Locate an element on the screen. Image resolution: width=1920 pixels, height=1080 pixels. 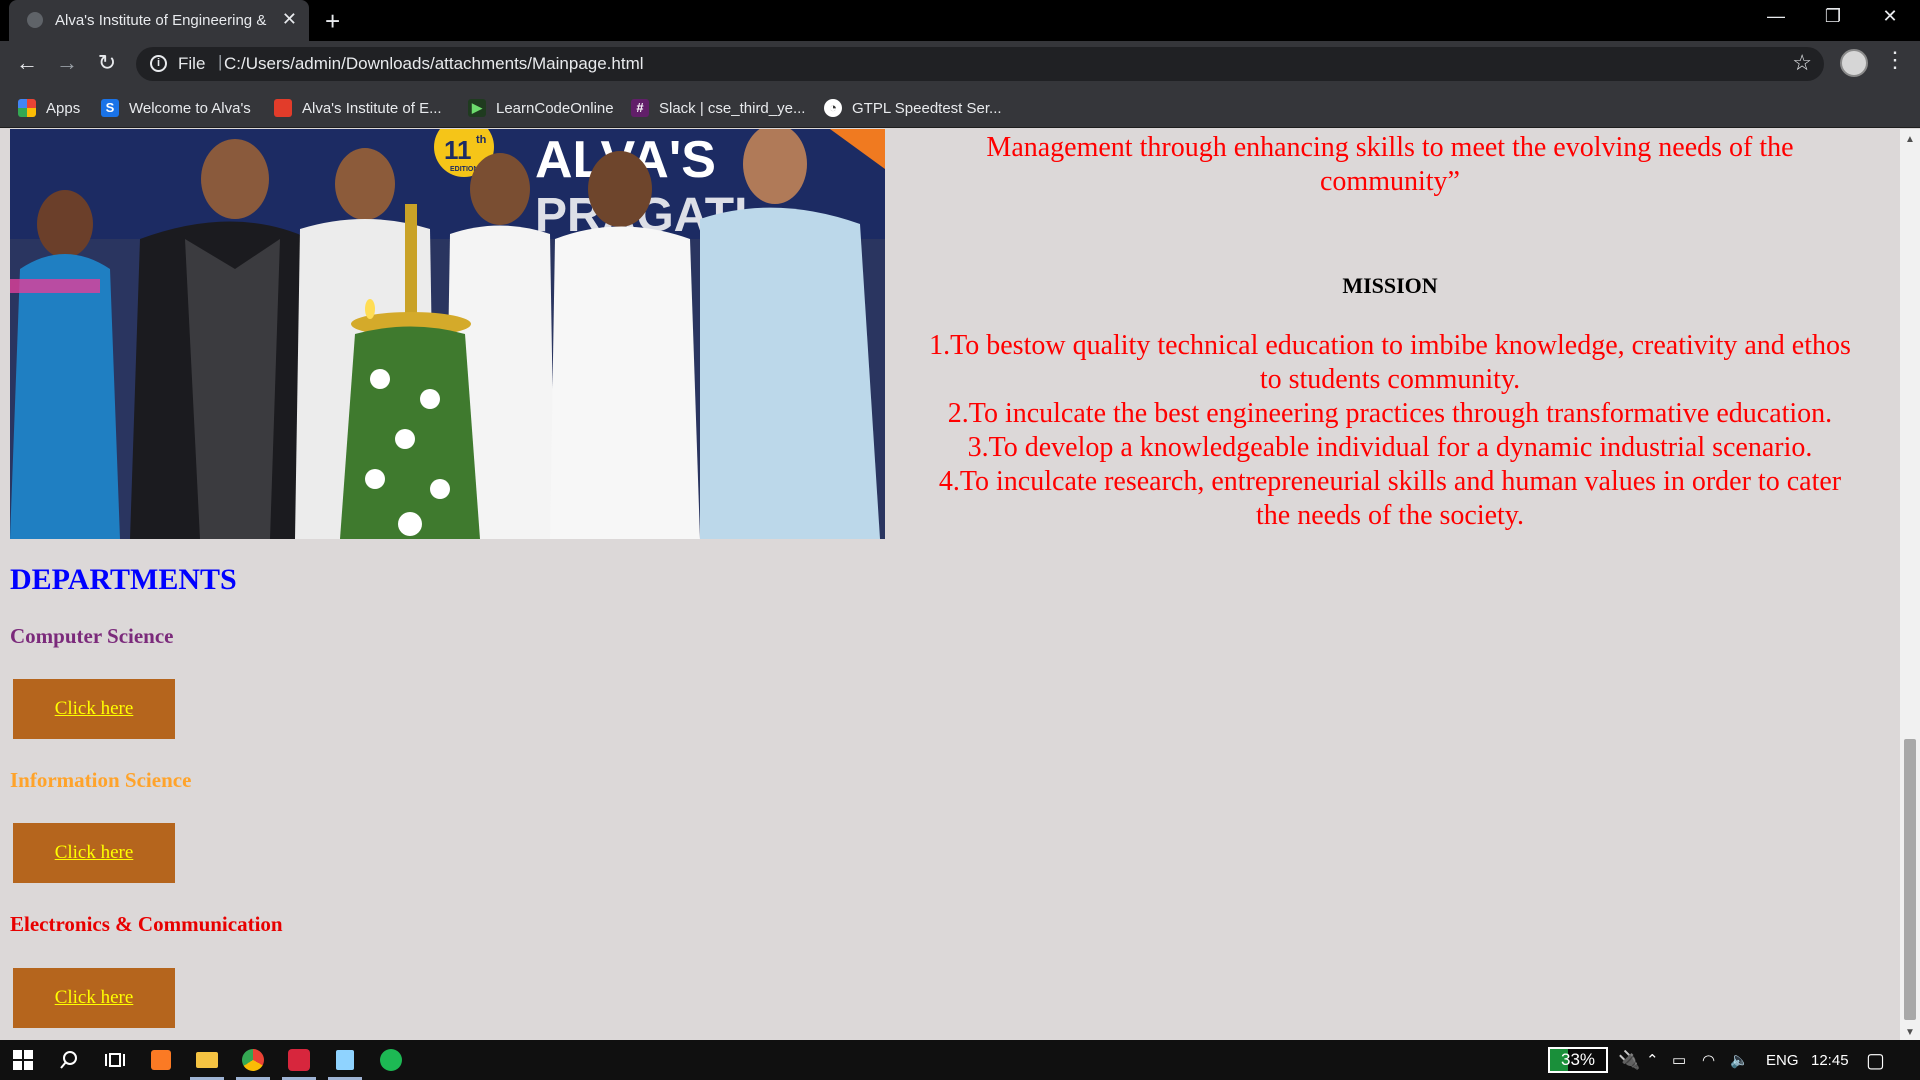
forward-button: → is located at coordinates (67, 63).